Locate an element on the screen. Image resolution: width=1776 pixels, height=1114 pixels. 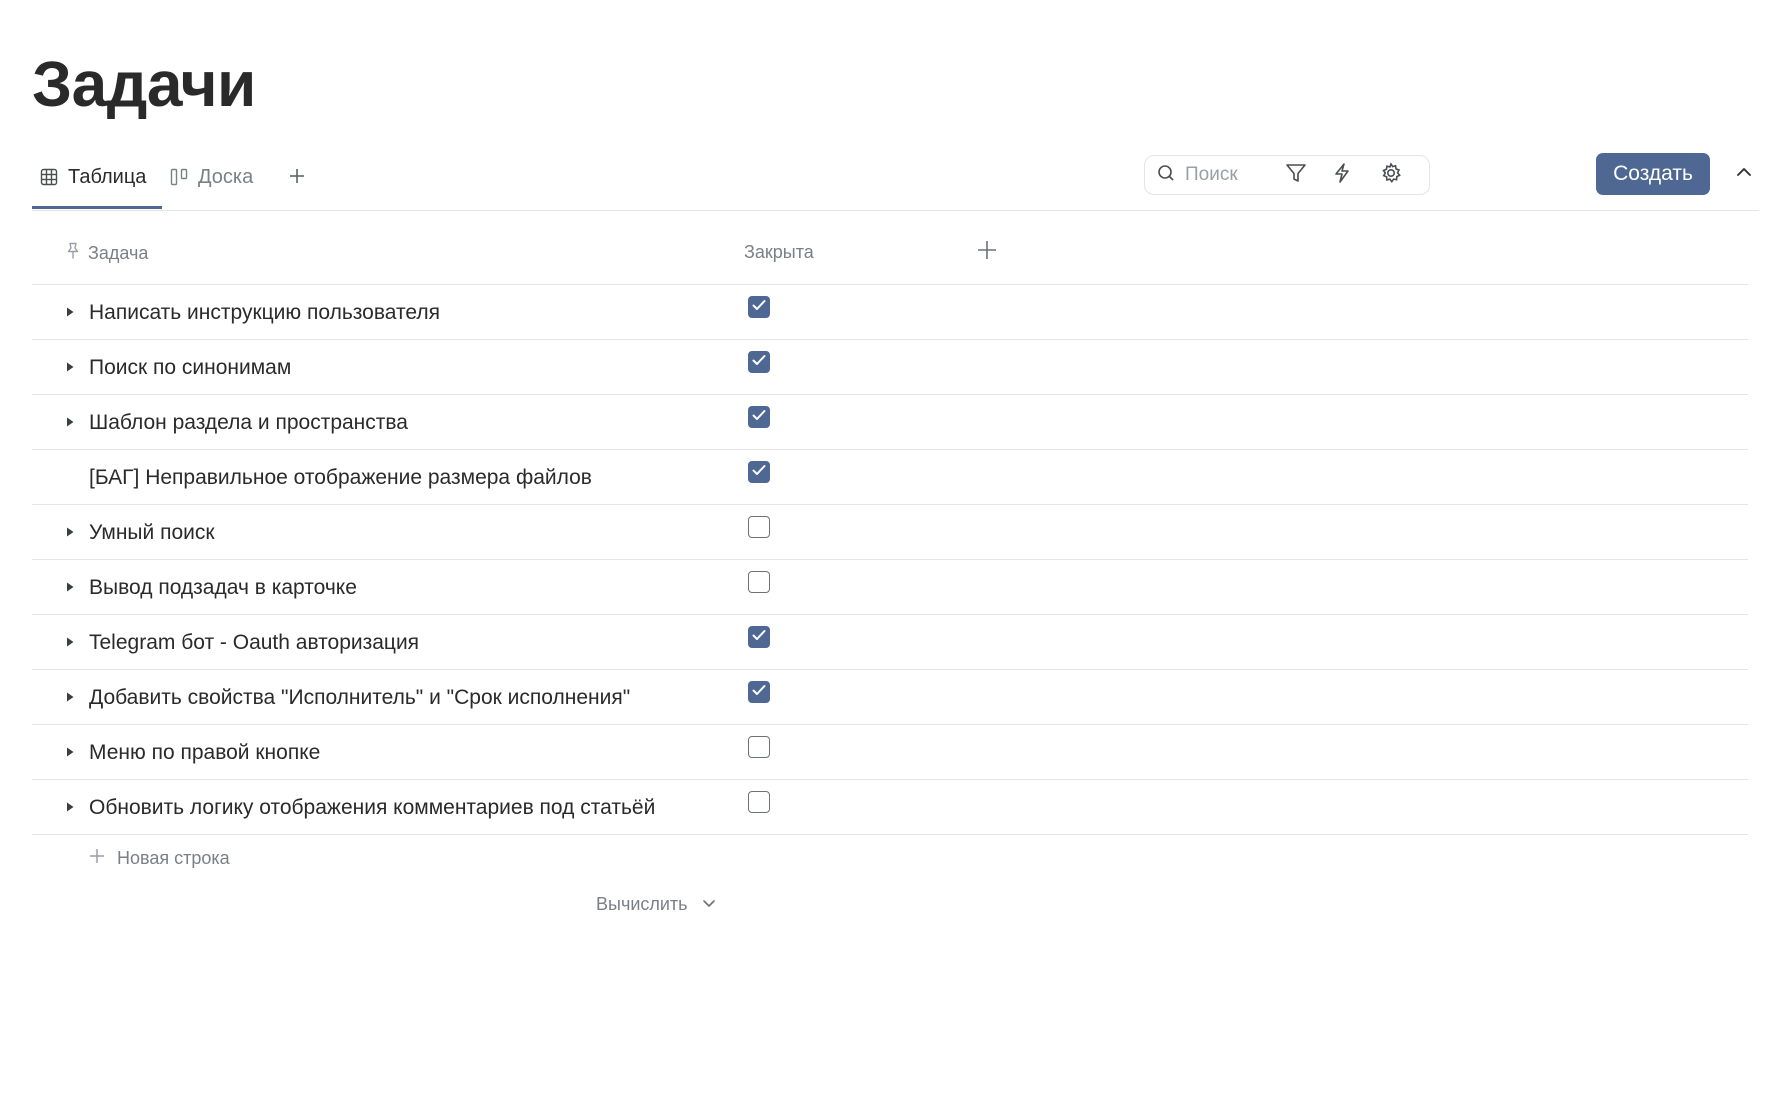
tab-table-label: Таблица is located at coordinates (107, 176).